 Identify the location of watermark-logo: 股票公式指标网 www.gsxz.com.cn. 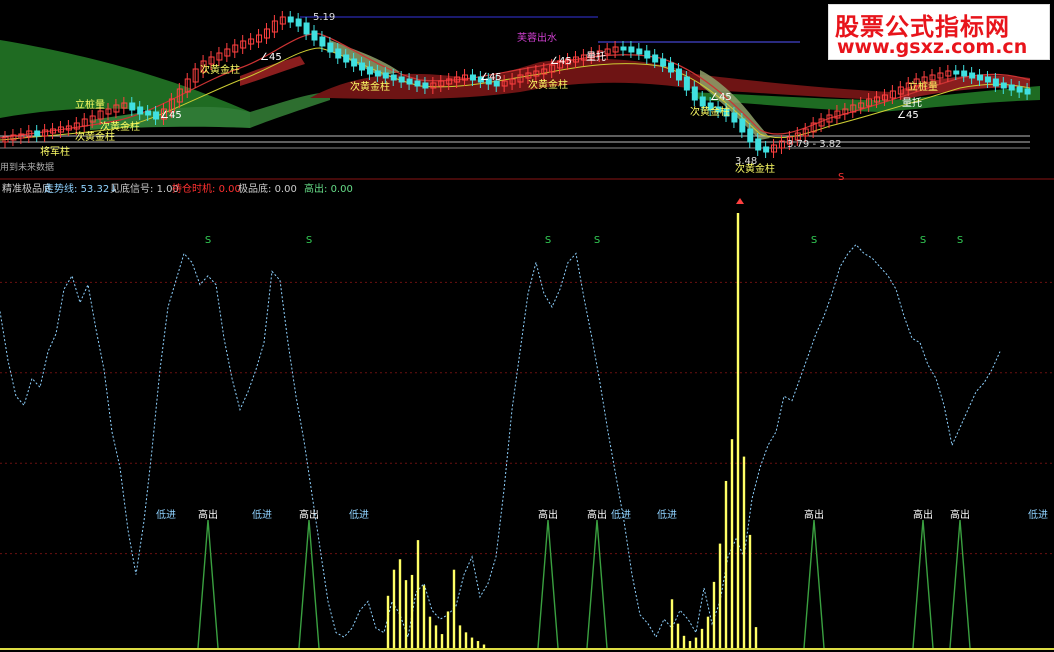
(939, 32).